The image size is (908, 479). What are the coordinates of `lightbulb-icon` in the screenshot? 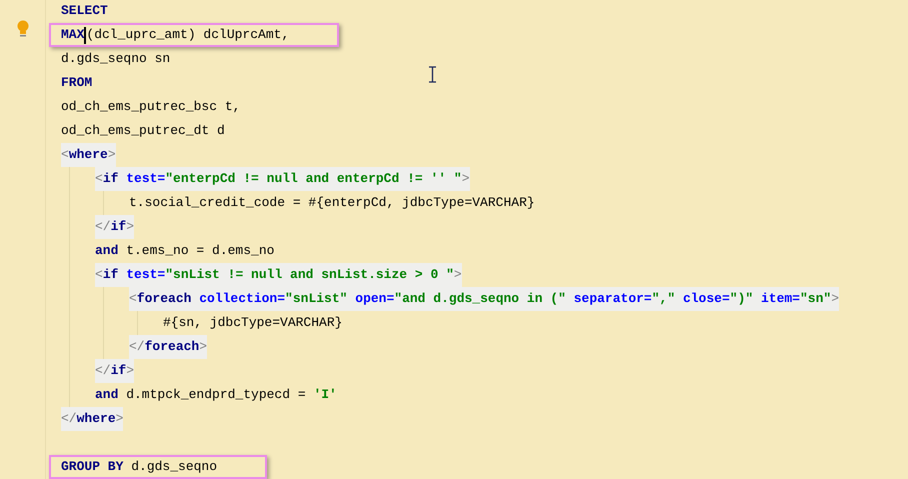 It's located at (22, 29).